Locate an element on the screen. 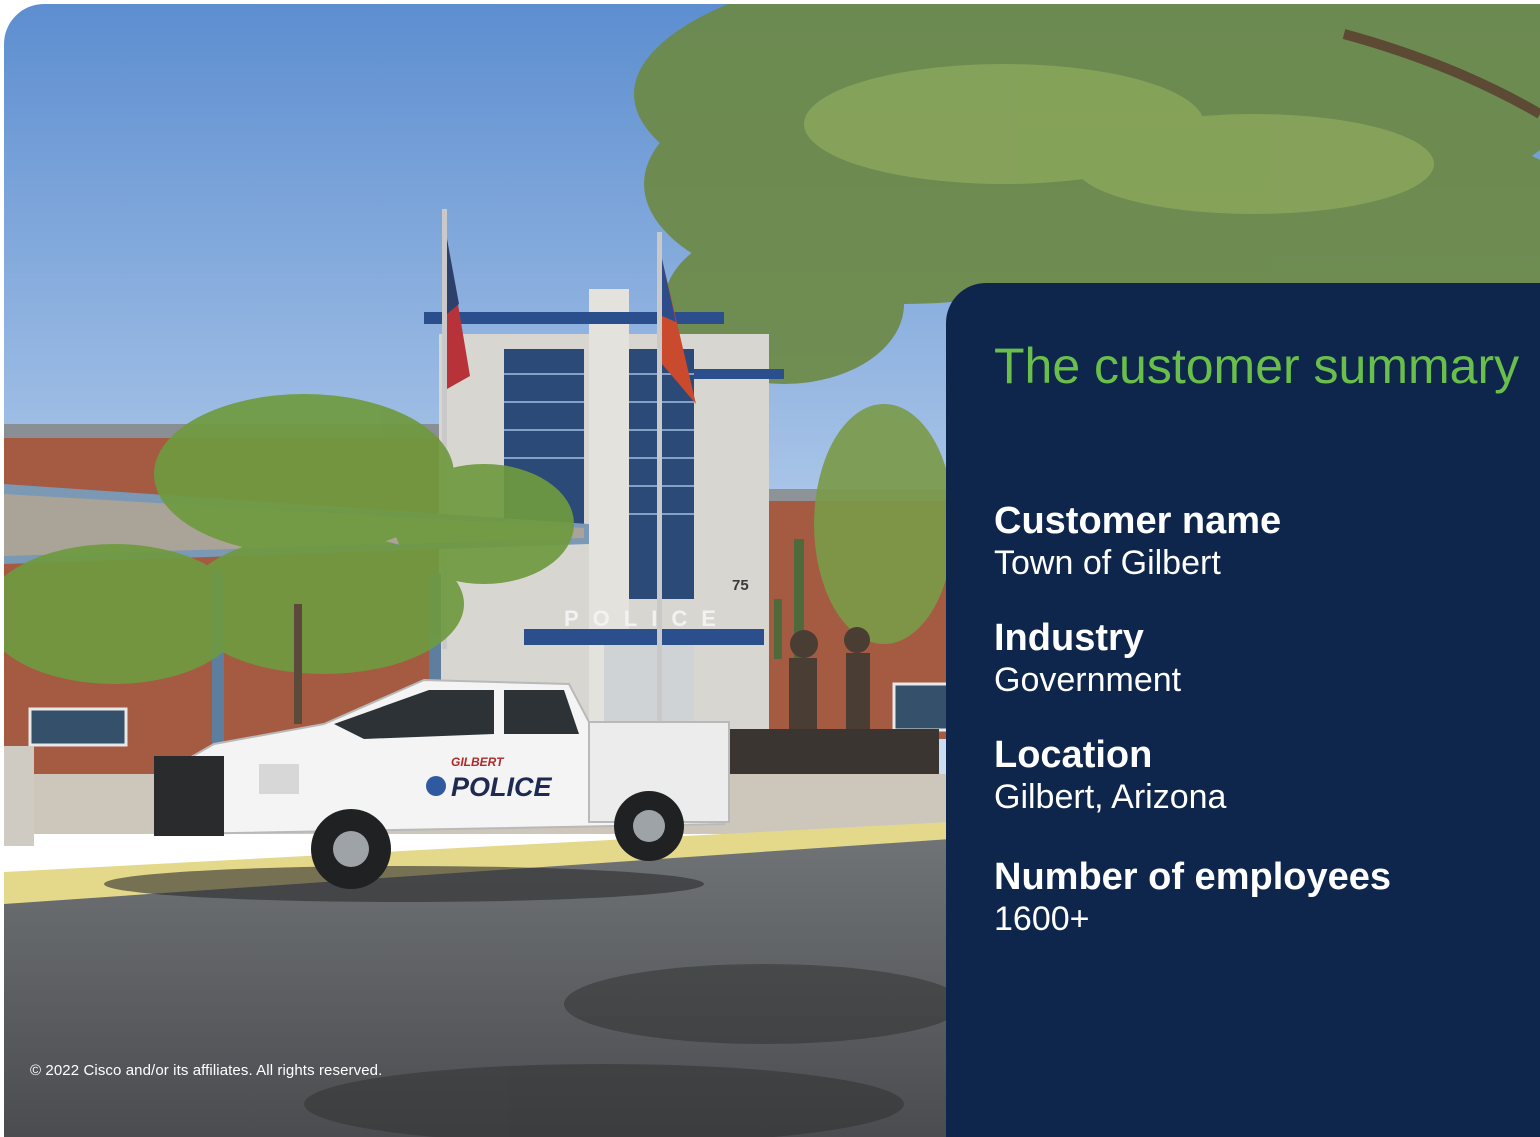  truck-text-large: POLICE is located at coordinates (502, 787).